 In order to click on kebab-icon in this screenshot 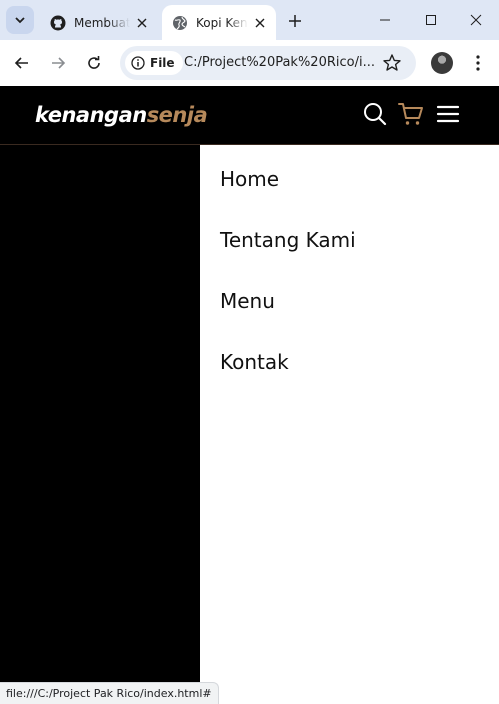, I will do `click(478, 63)`.